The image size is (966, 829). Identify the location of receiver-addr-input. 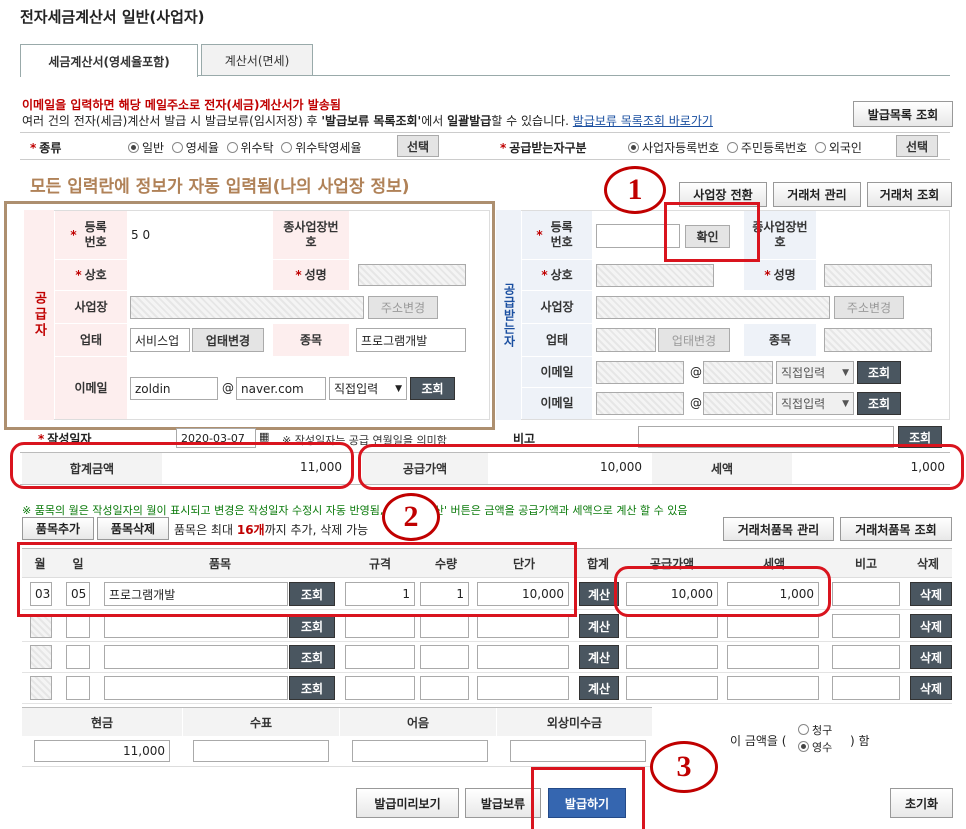
(713, 307).